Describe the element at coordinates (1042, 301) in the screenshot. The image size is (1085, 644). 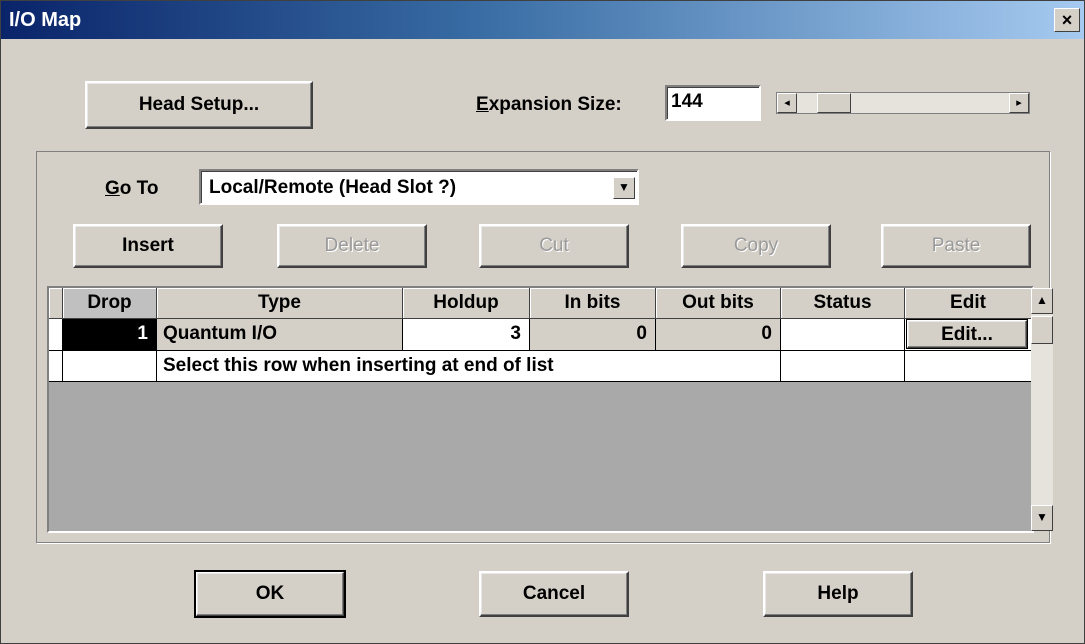
I see `arrow-up-icon: ▲` at that location.